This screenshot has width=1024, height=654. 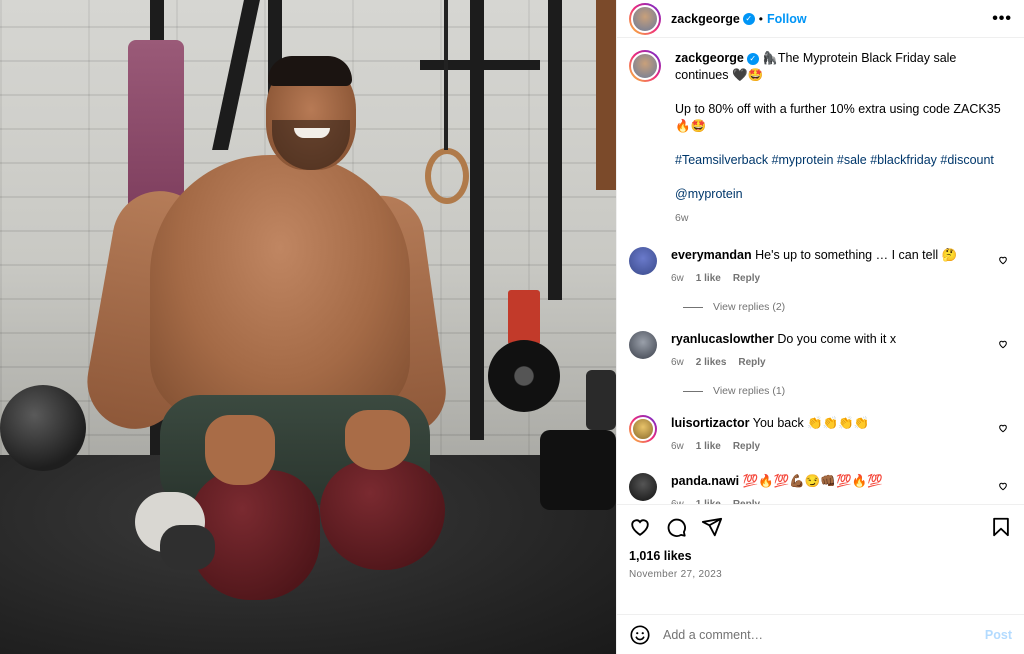 I want to click on comment-item: panda.nawi 💯🔥💯💪🏾😏👊🏾💯🔥💯 6w 1 like Reply, so click(x=820, y=488).